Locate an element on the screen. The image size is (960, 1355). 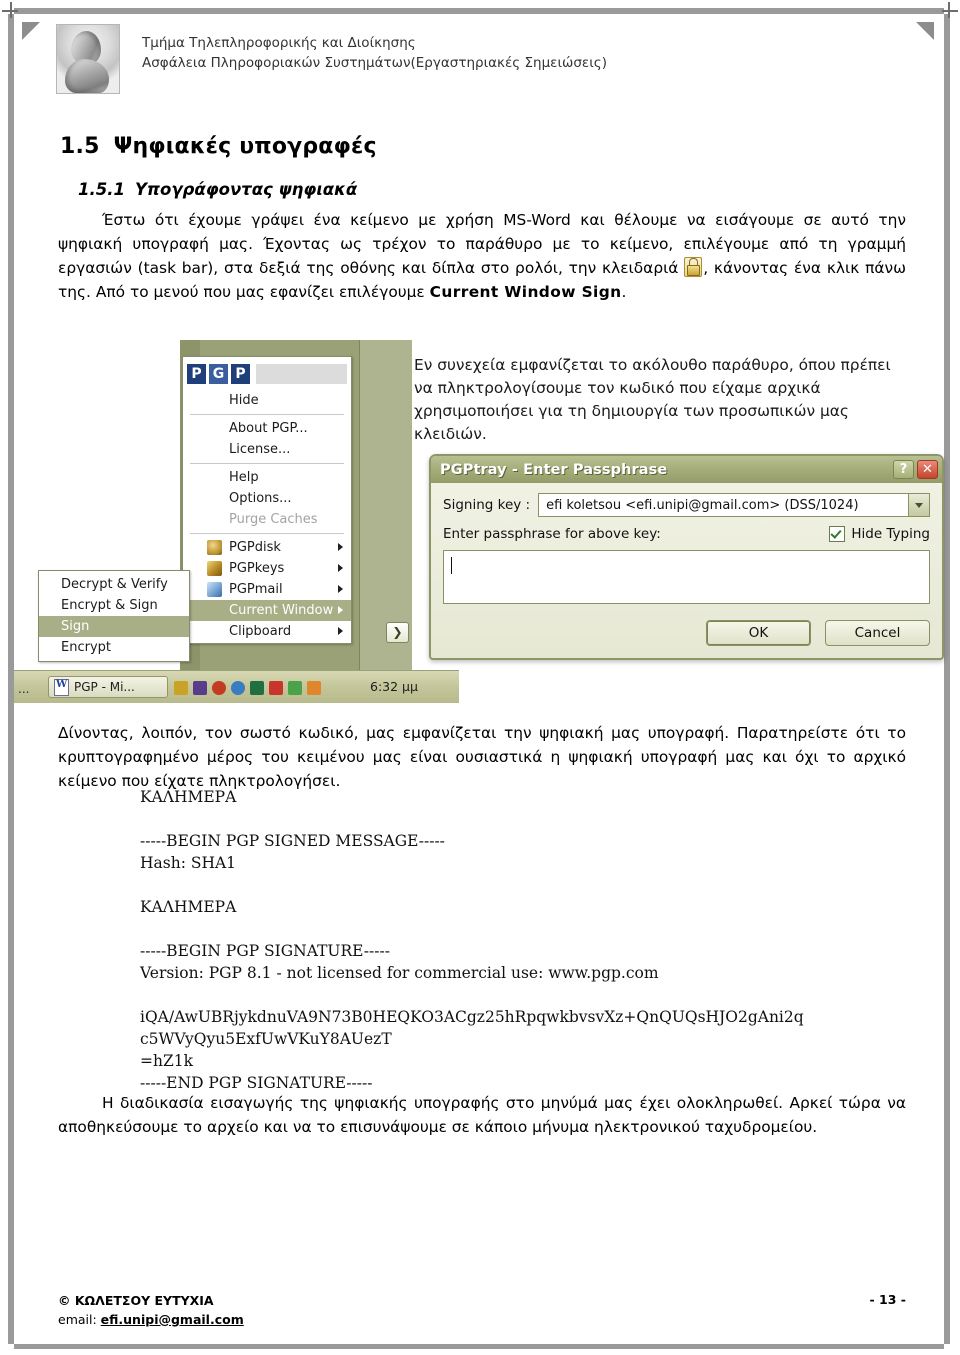
system-tray is located at coordinates (266, 688).